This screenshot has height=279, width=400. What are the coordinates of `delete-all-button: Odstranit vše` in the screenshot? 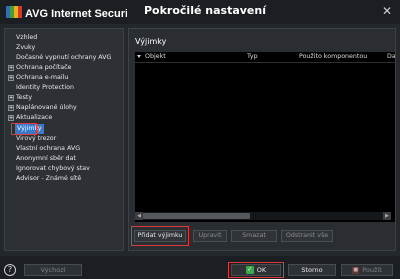 It's located at (307, 236).